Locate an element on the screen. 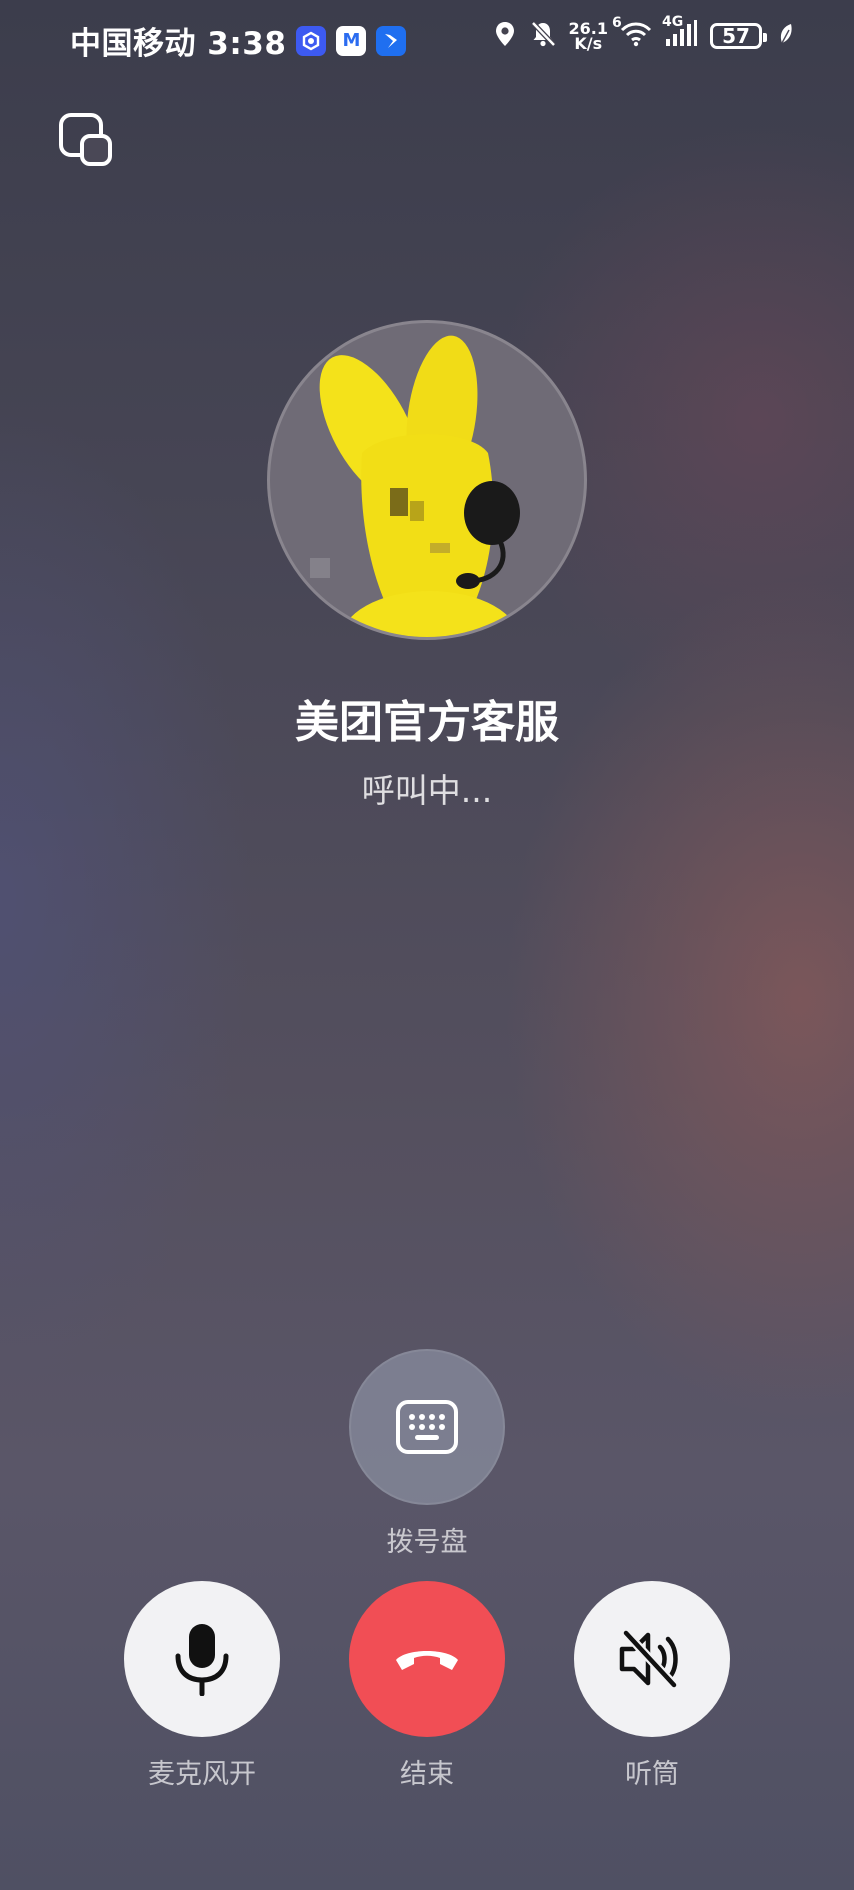 This screenshot has width=854, height=1890. carrier-time: 中国移动 3:38 is located at coordinates (178, 44).